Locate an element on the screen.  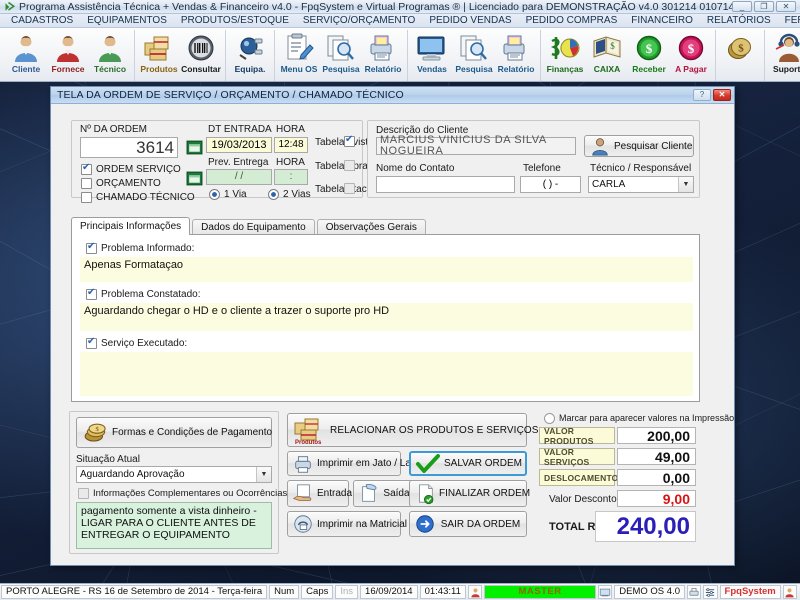
form-close-button: ✕ is located at coordinates (722, 95).